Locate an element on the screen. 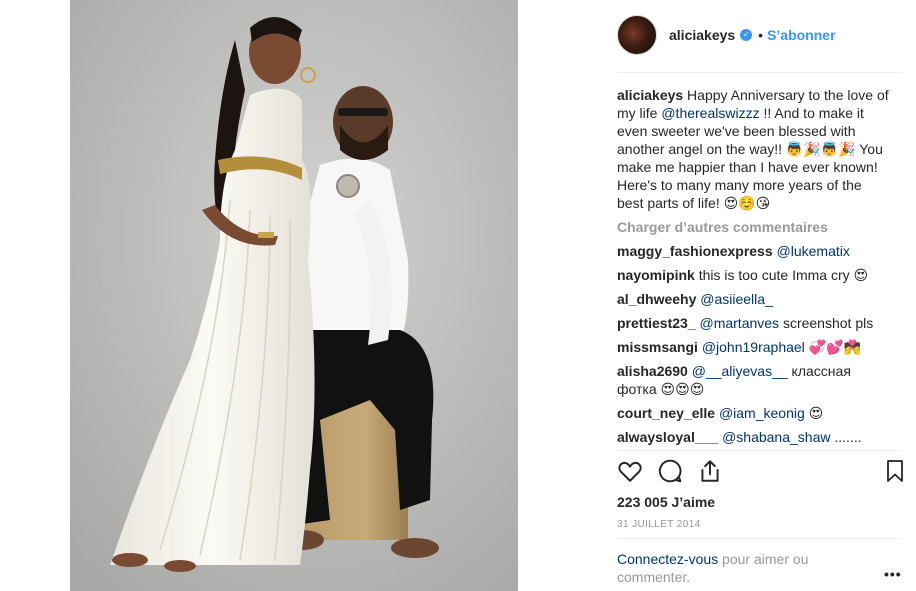 This screenshot has height=591, width=916. comment-item: nayomipink this is too cute Imma cry 😍 is located at coordinates (753, 275).